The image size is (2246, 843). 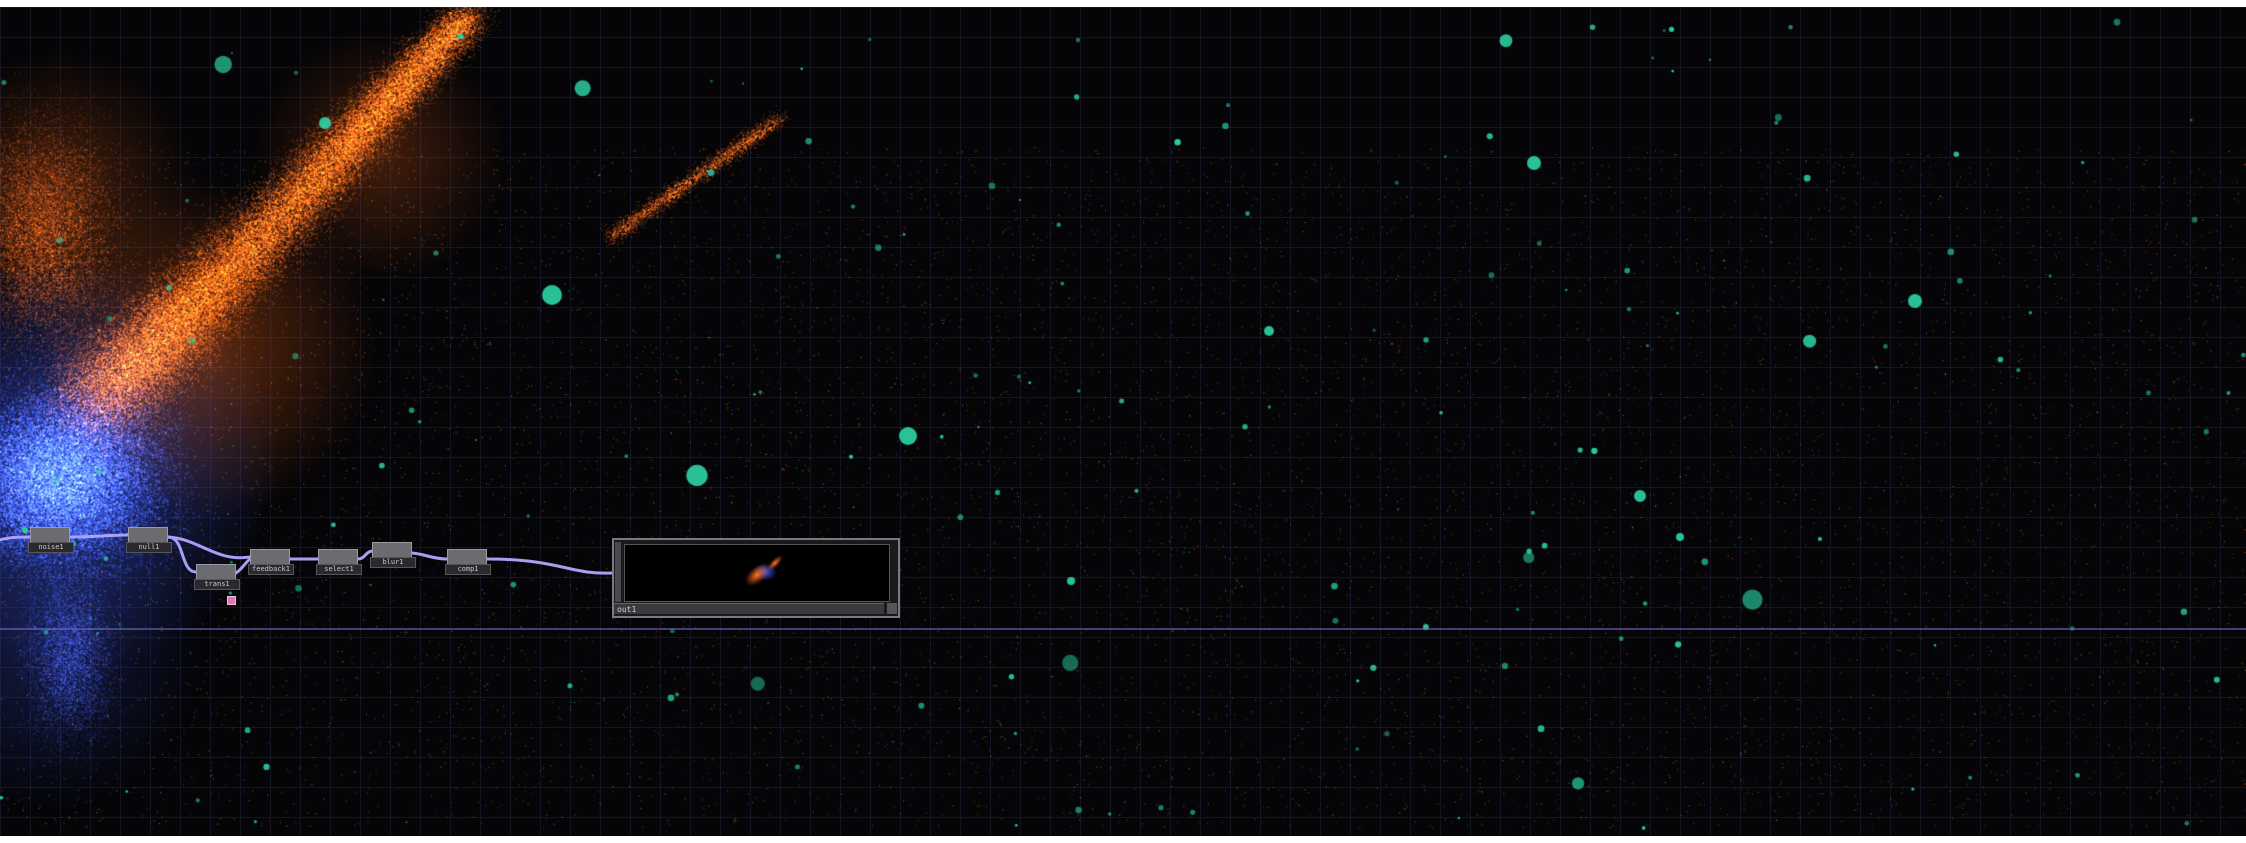 I want to click on node-select1: select1, so click(x=339, y=562).